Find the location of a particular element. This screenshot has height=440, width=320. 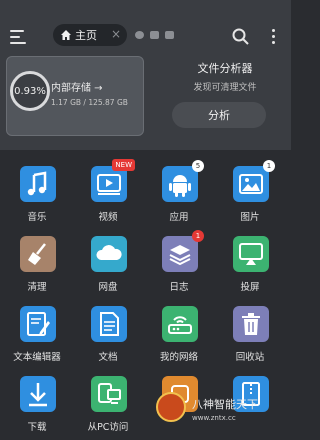

grid-item-documents: 文档 is located at coordinates (108, 330).